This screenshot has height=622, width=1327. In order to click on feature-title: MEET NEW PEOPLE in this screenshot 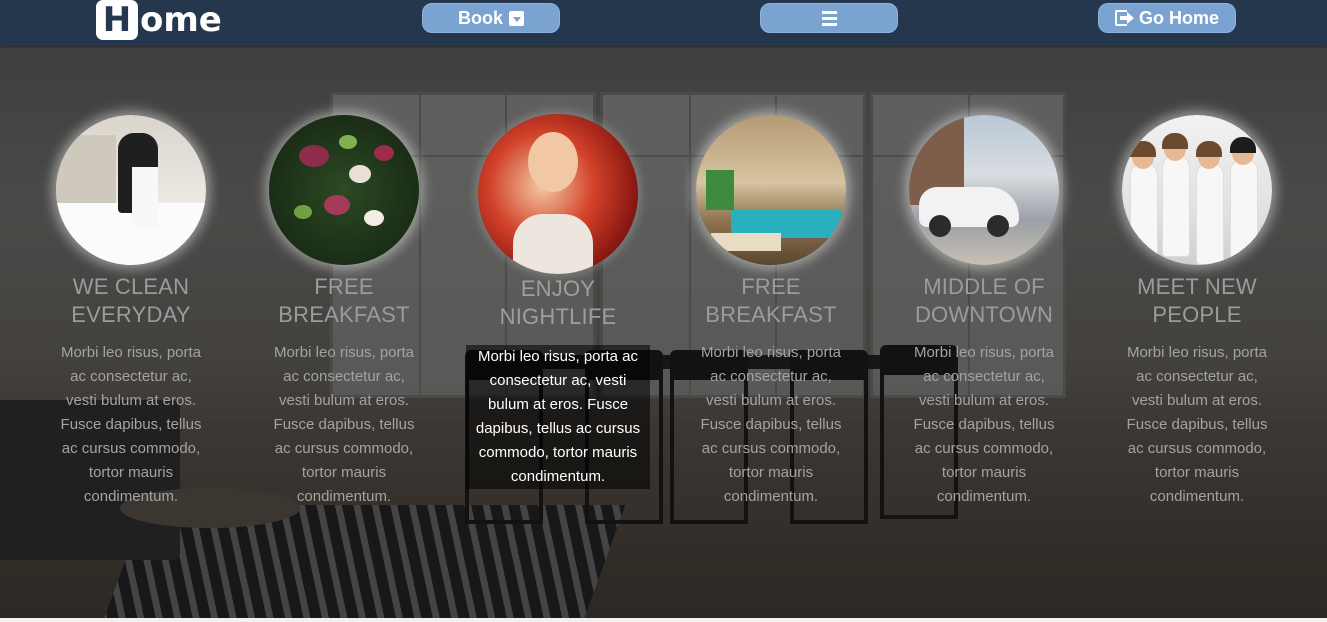, I will do `click(1197, 300)`.